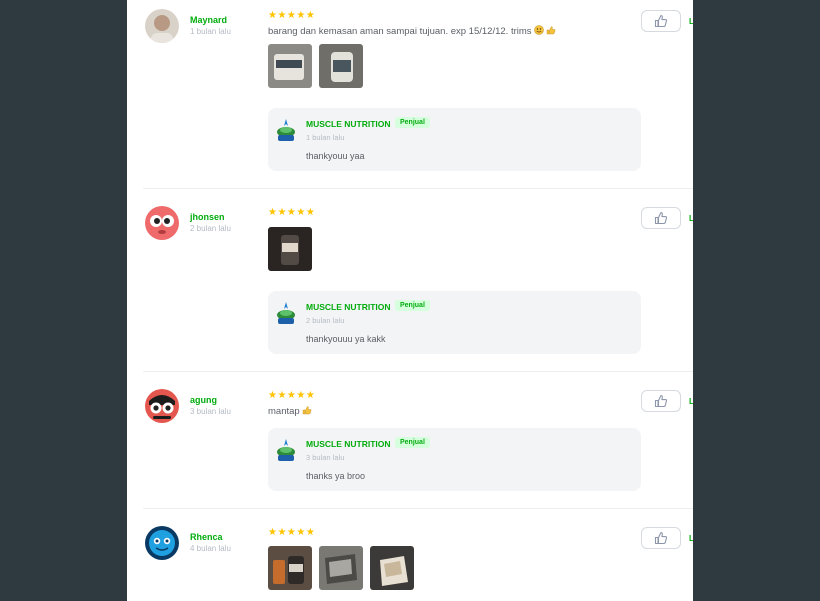 Image resolution: width=820 pixels, height=601 pixels. I want to click on reply-text: thanks ya broo, so click(336, 476).